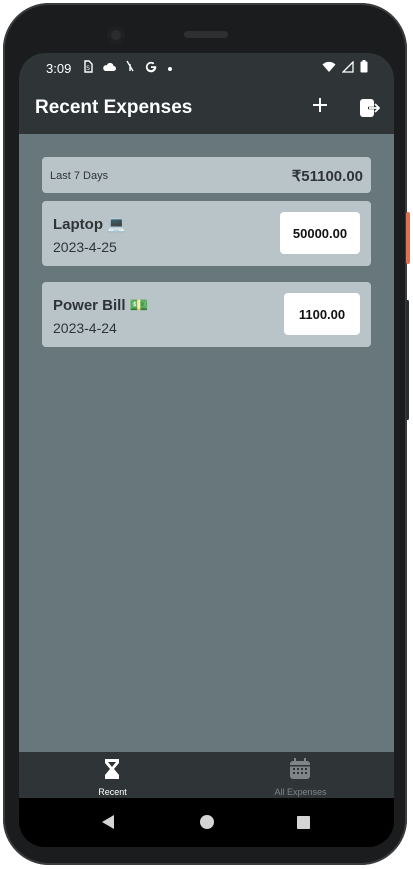  Describe the element at coordinates (364, 68) in the screenshot. I see `battery-icon` at that location.